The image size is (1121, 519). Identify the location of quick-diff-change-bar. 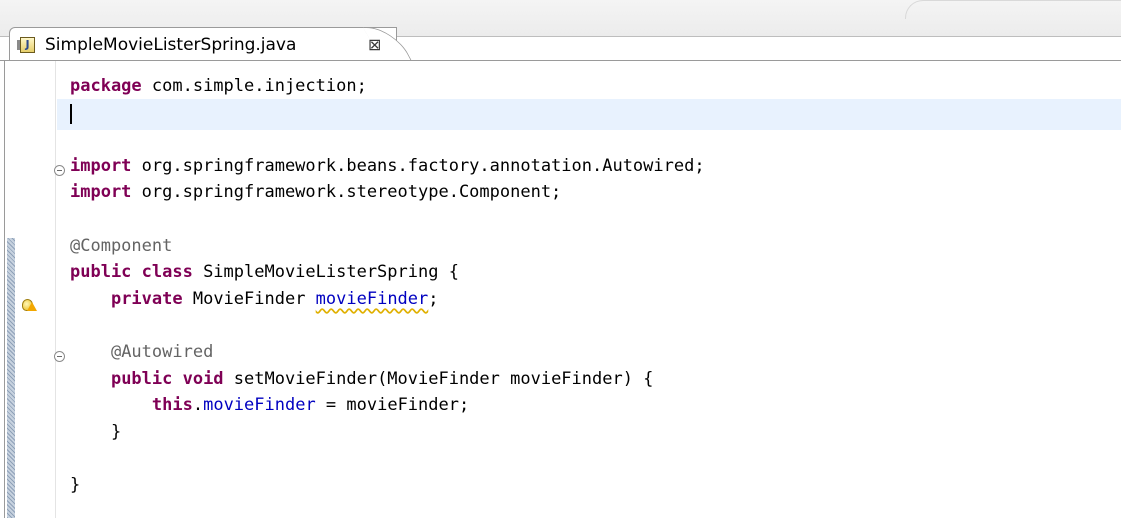
(11, 378).